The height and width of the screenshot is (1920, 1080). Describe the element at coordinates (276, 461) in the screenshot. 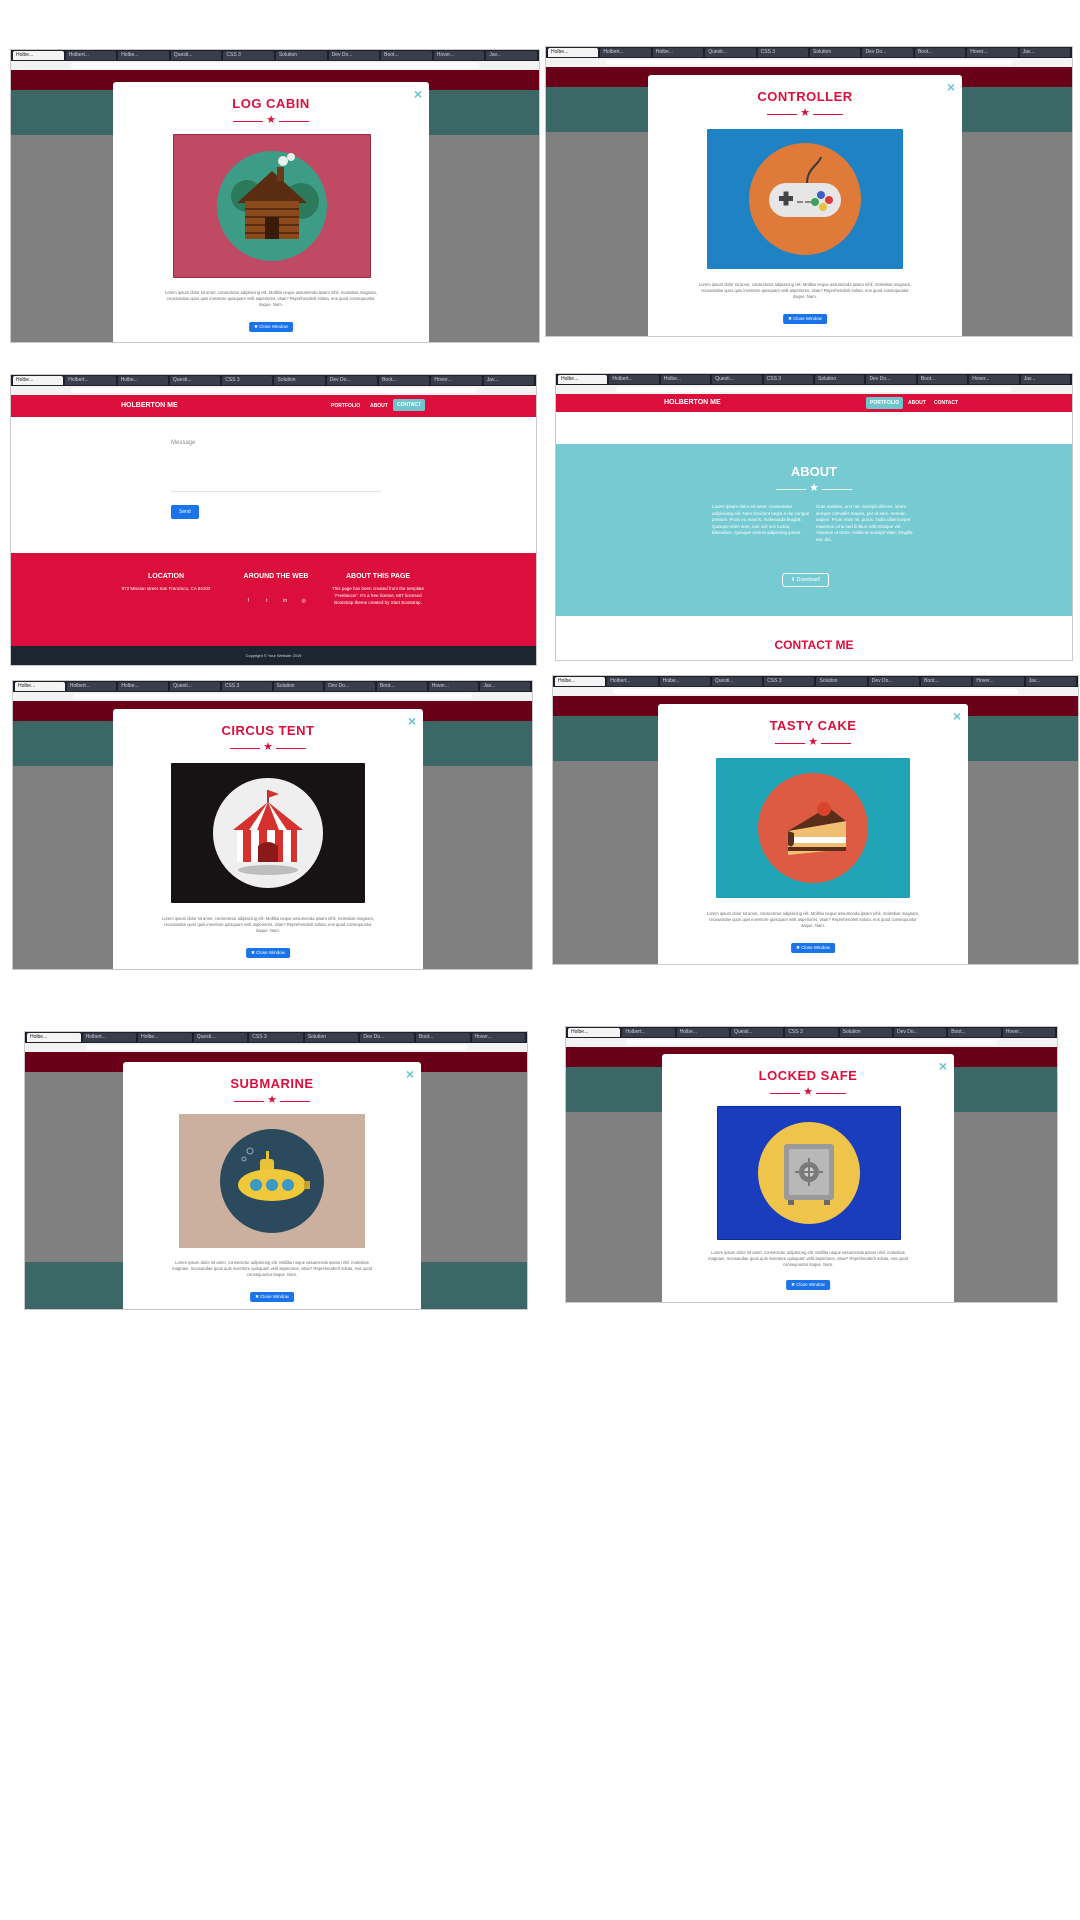

I see `message-field: Message` at that location.